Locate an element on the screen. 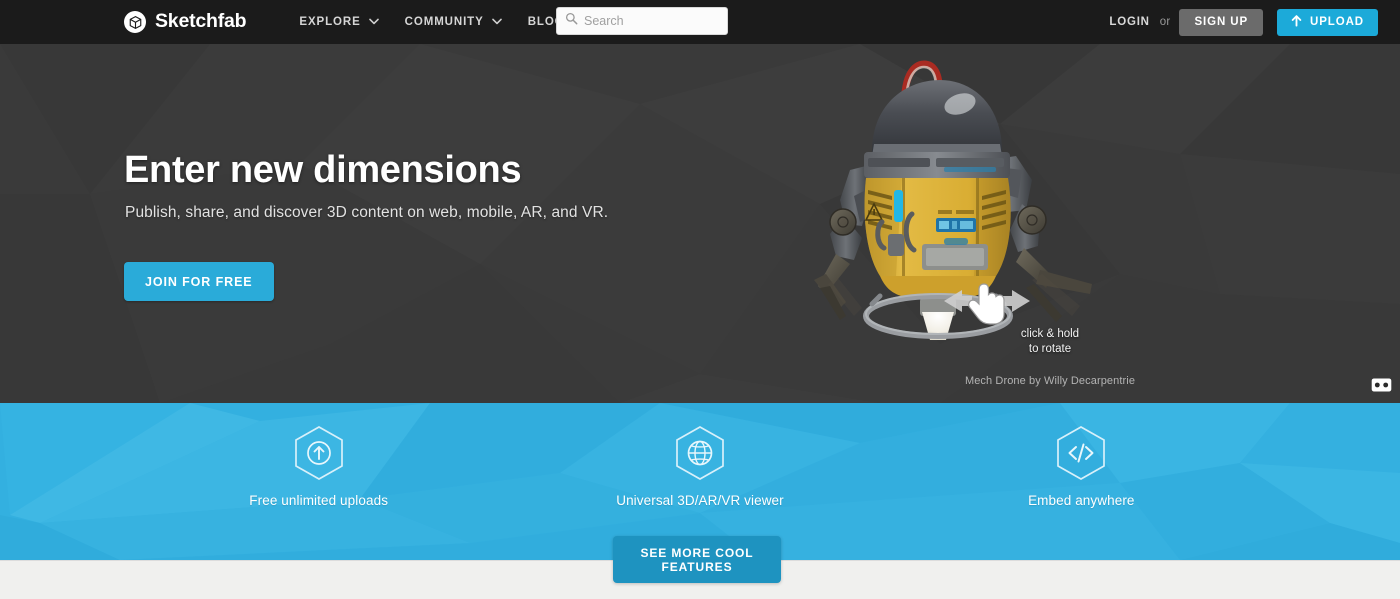  hexagon-code-icon is located at coordinates (1081, 453).